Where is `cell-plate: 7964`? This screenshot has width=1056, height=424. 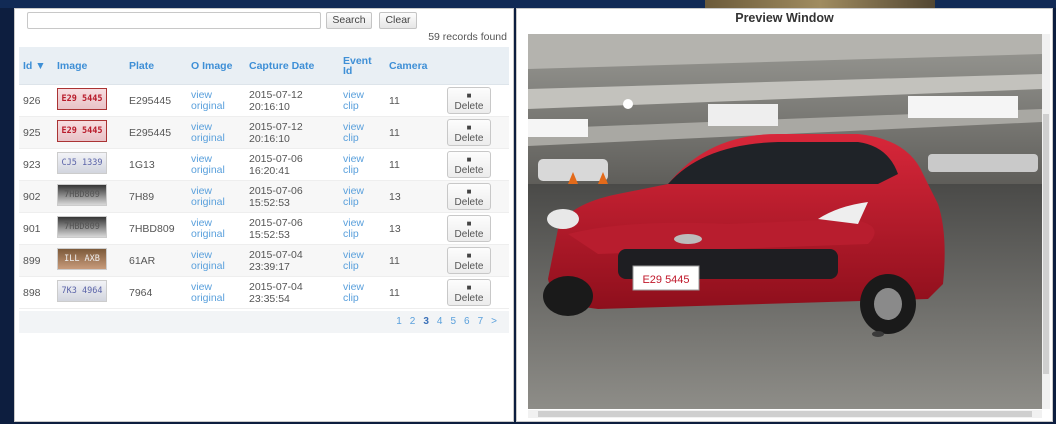
cell-plate: 7964 is located at coordinates (156, 292).